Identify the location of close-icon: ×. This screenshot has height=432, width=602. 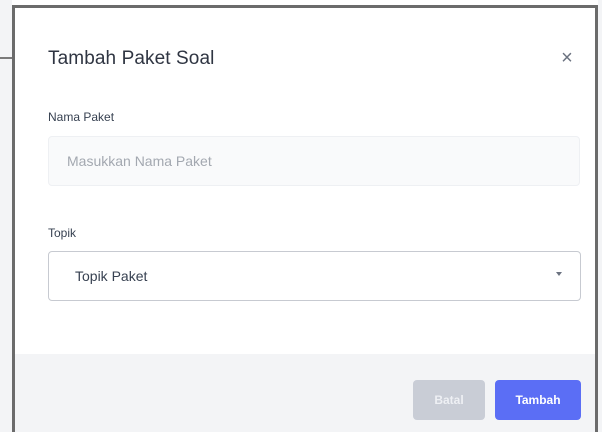
(567, 58).